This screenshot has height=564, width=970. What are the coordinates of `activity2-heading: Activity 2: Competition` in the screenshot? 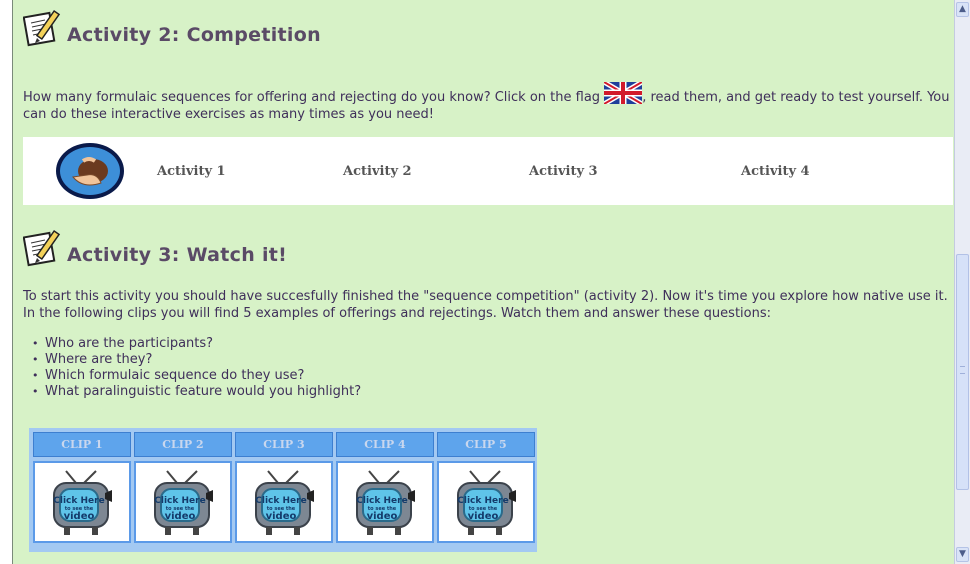 It's located at (171, 28).